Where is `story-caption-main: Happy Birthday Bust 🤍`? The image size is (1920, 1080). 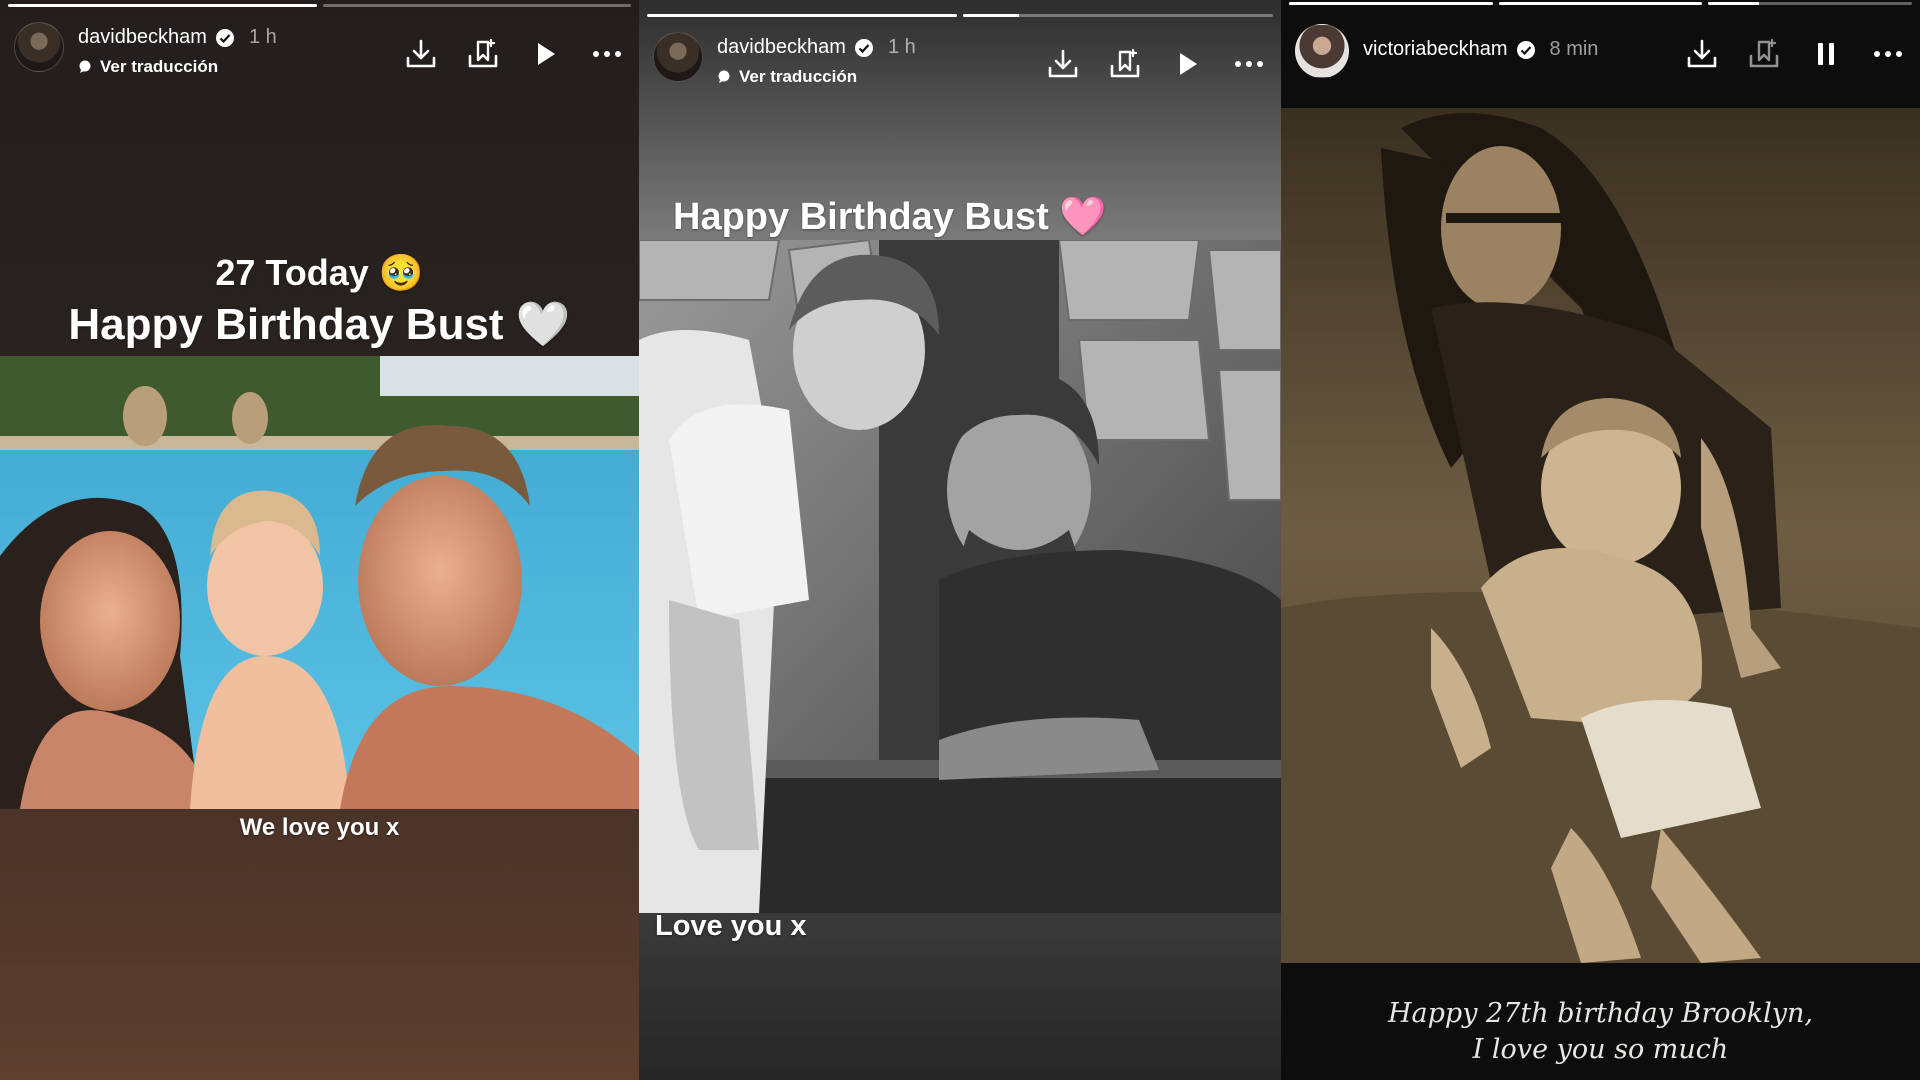 story-caption-main: Happy Birthday Bust 🤍 is located at coordinates (319, 324).